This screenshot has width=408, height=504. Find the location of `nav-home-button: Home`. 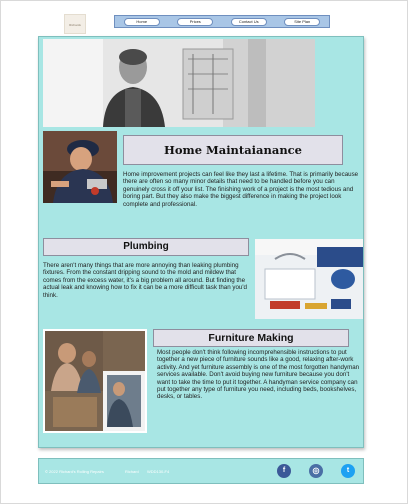

nav-home-button: Home is located at coordinates (141, 21).